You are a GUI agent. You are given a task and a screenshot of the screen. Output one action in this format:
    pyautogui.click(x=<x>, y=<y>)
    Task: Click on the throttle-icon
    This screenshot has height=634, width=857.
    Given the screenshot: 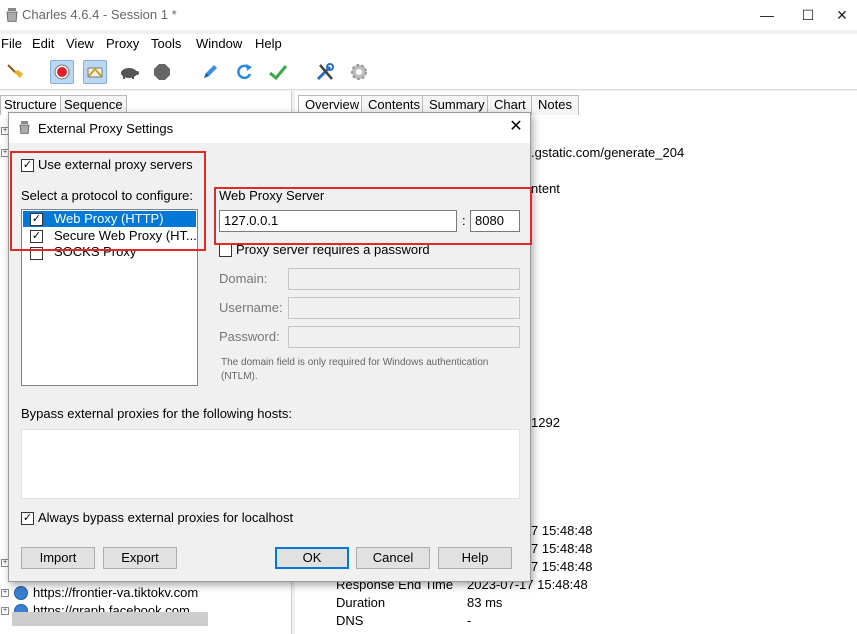 What is the action you would take?
    pyautogui.click(x=95, y=72)
    